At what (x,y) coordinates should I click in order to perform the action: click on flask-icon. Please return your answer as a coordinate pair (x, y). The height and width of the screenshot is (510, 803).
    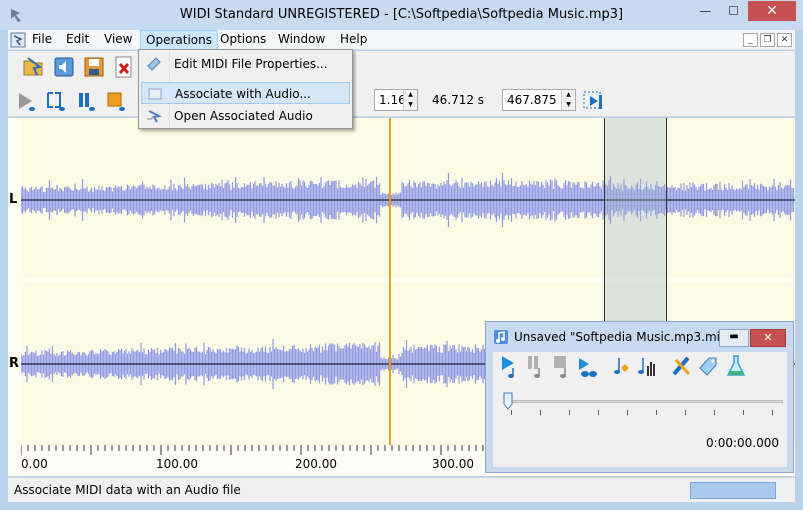
    Looking at the image, I should click on (736, 367).